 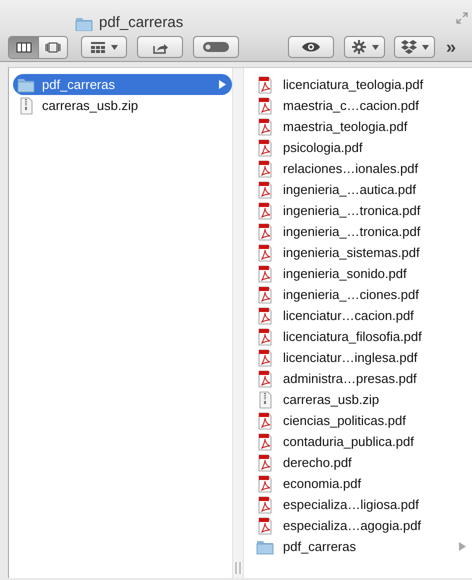 I want to click on file-item: maestria_teologia.pdf, so click(x=362, y=126).